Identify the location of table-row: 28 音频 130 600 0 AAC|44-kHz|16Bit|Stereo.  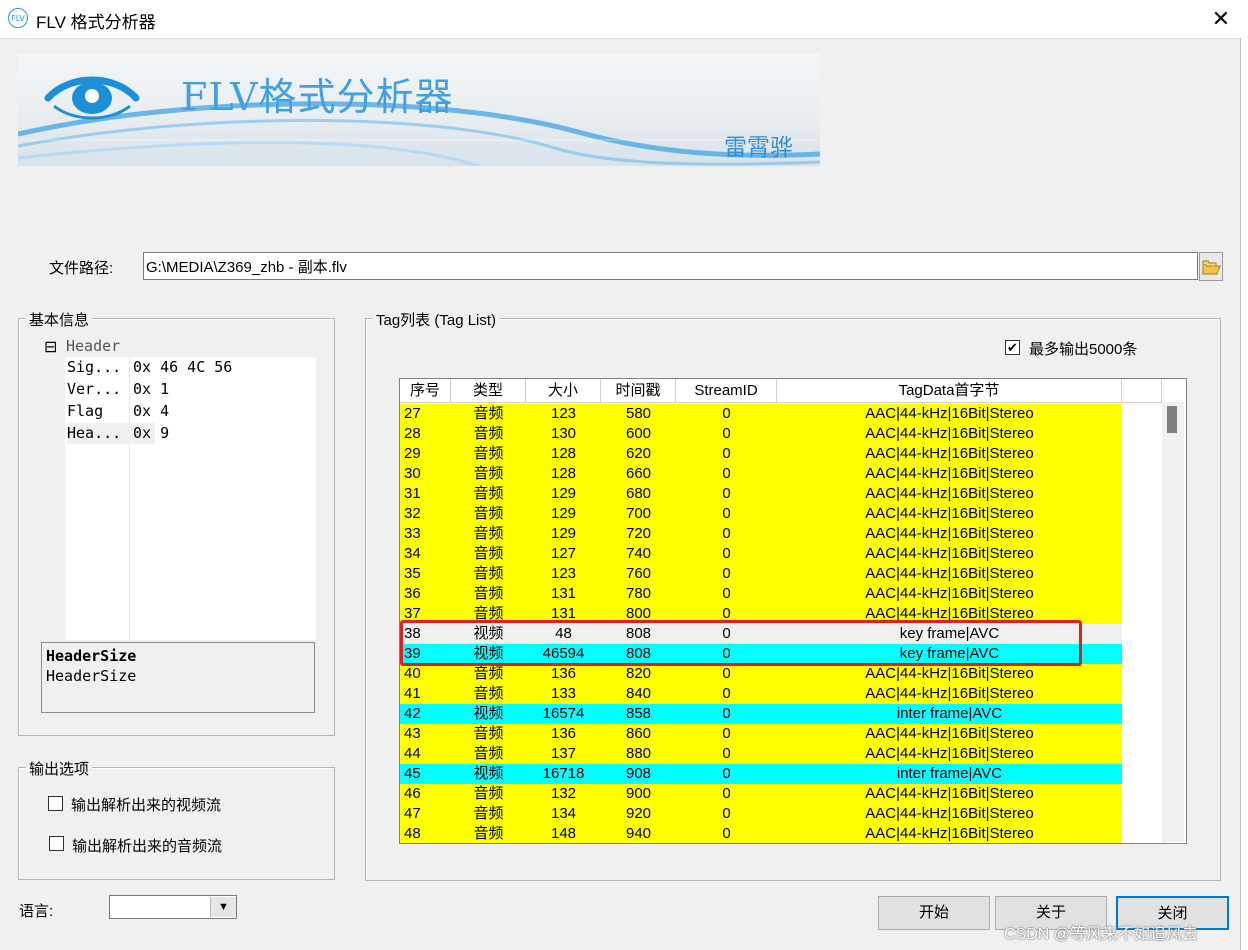
(761, 434).